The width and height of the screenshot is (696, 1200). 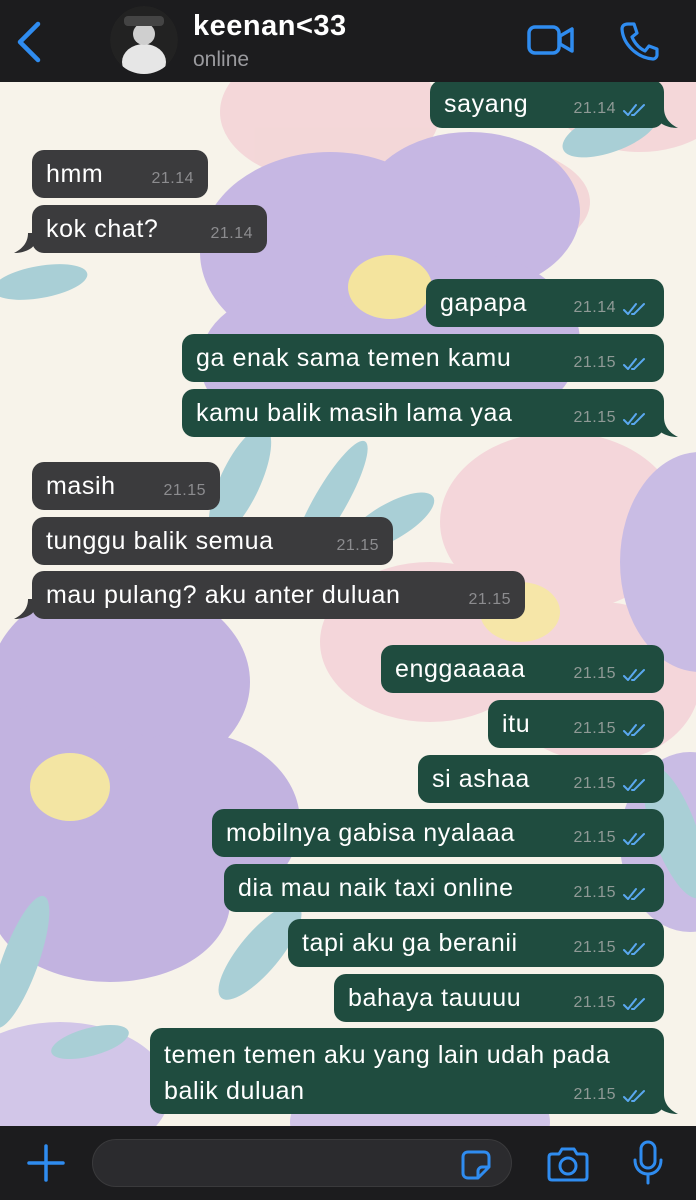 I want to click on message-bubble-sent: ga enak sama temen kamu 21.15, so click(x=423, y=358).